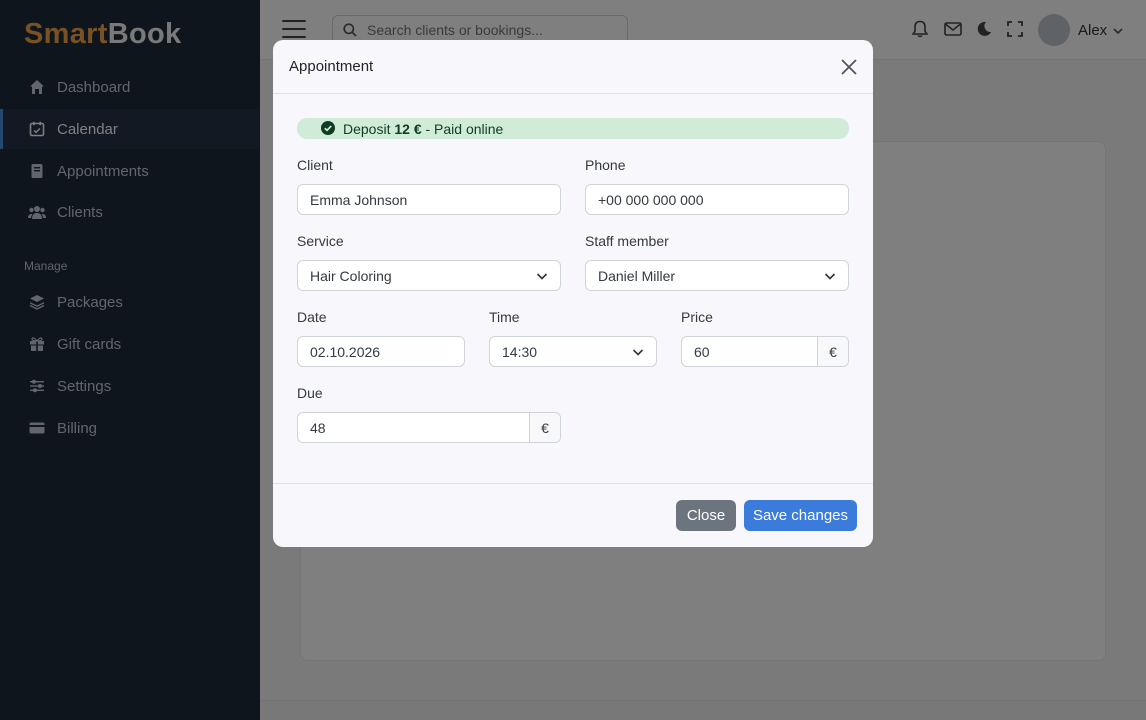 This screenshot has height=720, width=1146. Describe the element at coordinates (605, 165) in the screenshot. I see `phone-label: Phone` at that location.